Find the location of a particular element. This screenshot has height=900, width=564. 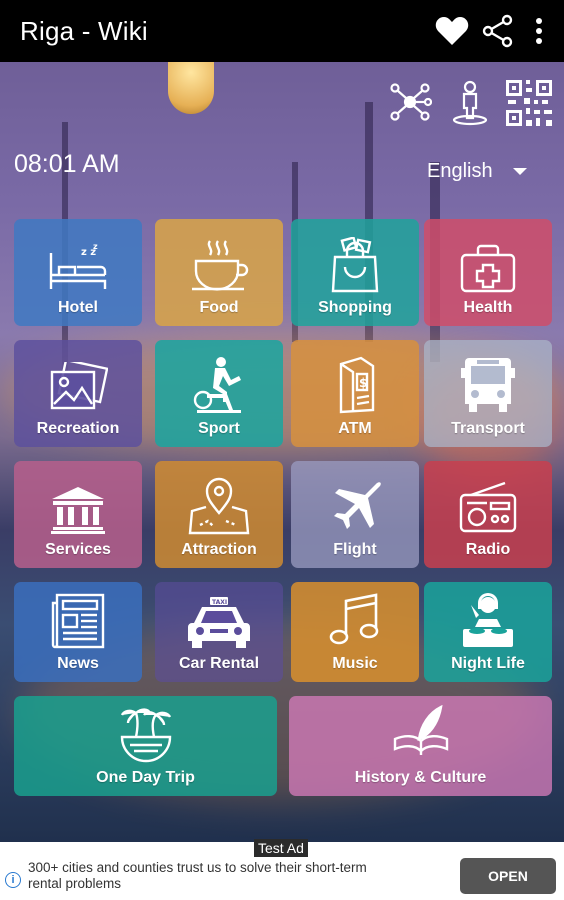

tile-label: ATM is located at coordinates (355, 428).